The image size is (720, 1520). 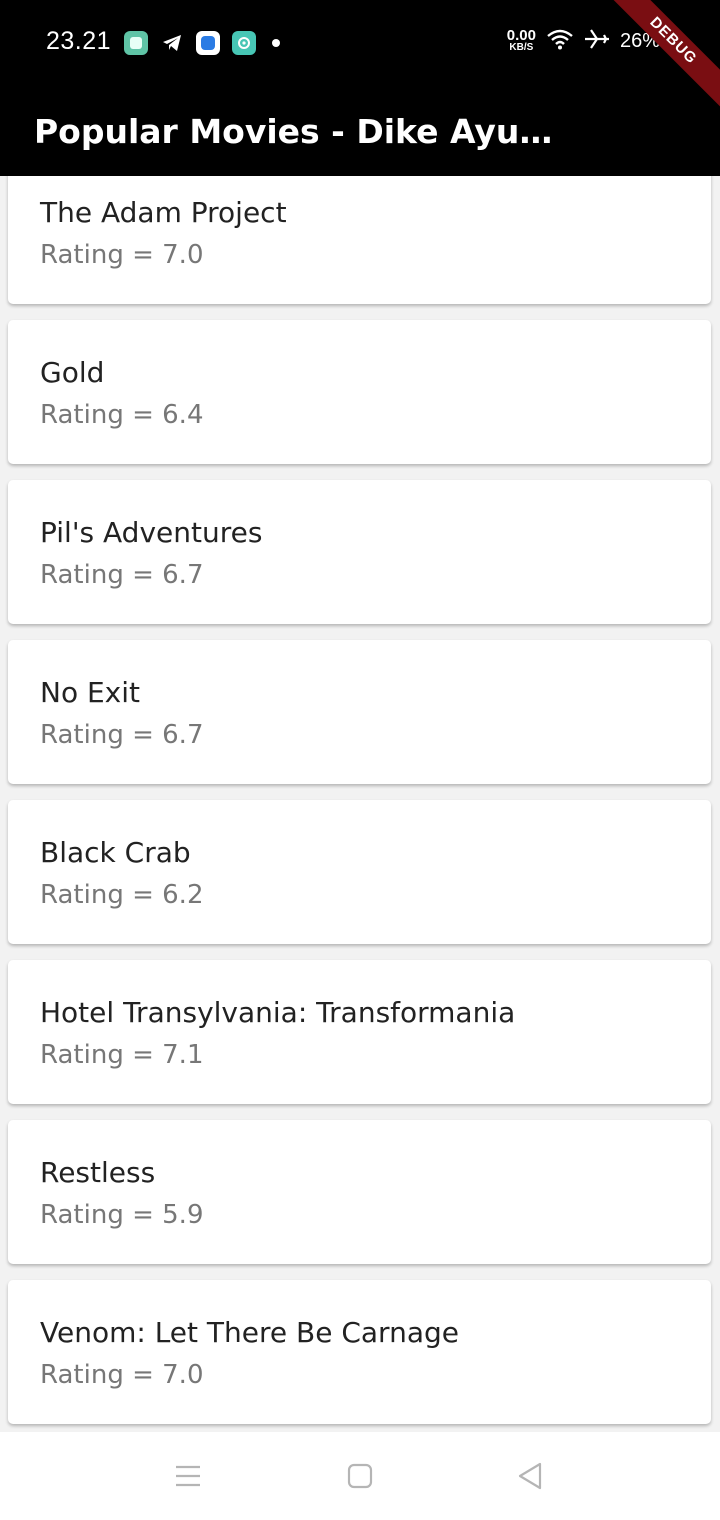 What do you see at coordinates (115, 852) in the screenshot?
I see `movie-title: Black Crab` at bounding box center [115, 852].